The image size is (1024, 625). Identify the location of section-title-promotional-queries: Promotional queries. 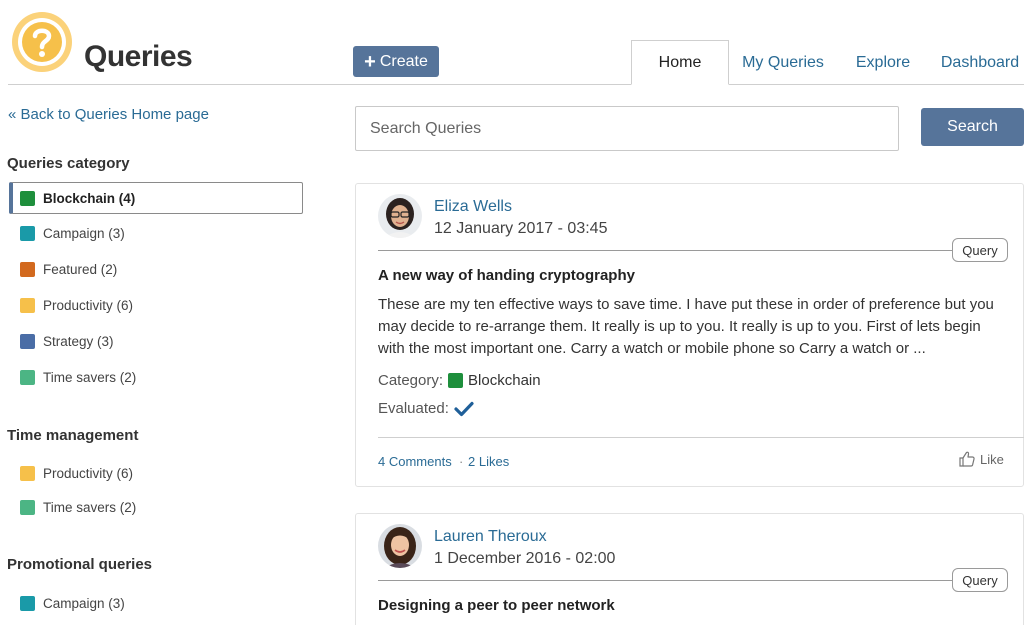
(80, 564).